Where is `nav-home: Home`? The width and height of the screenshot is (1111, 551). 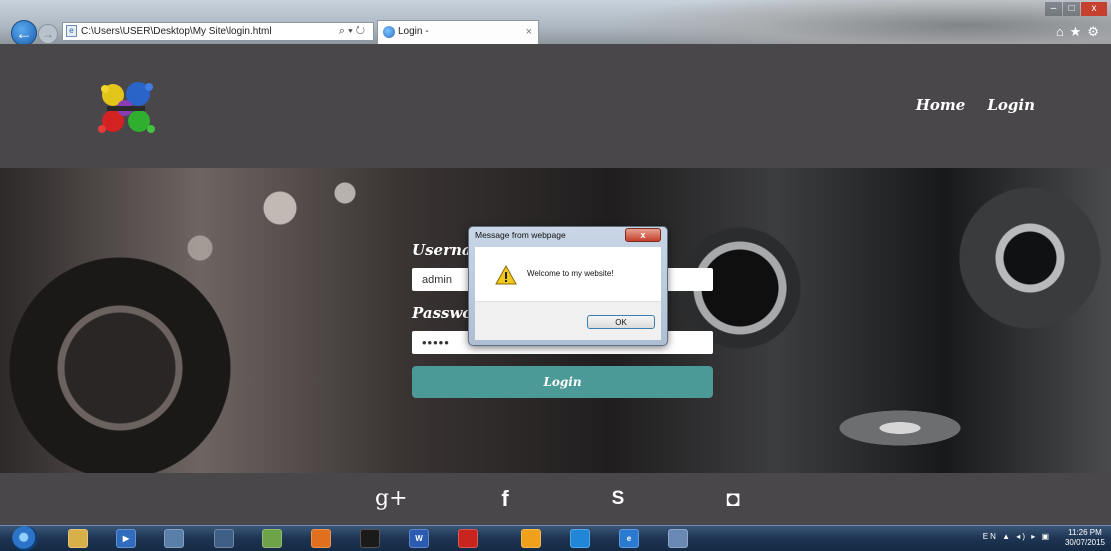 nav-home: Home is located at coordinates (941, 105).